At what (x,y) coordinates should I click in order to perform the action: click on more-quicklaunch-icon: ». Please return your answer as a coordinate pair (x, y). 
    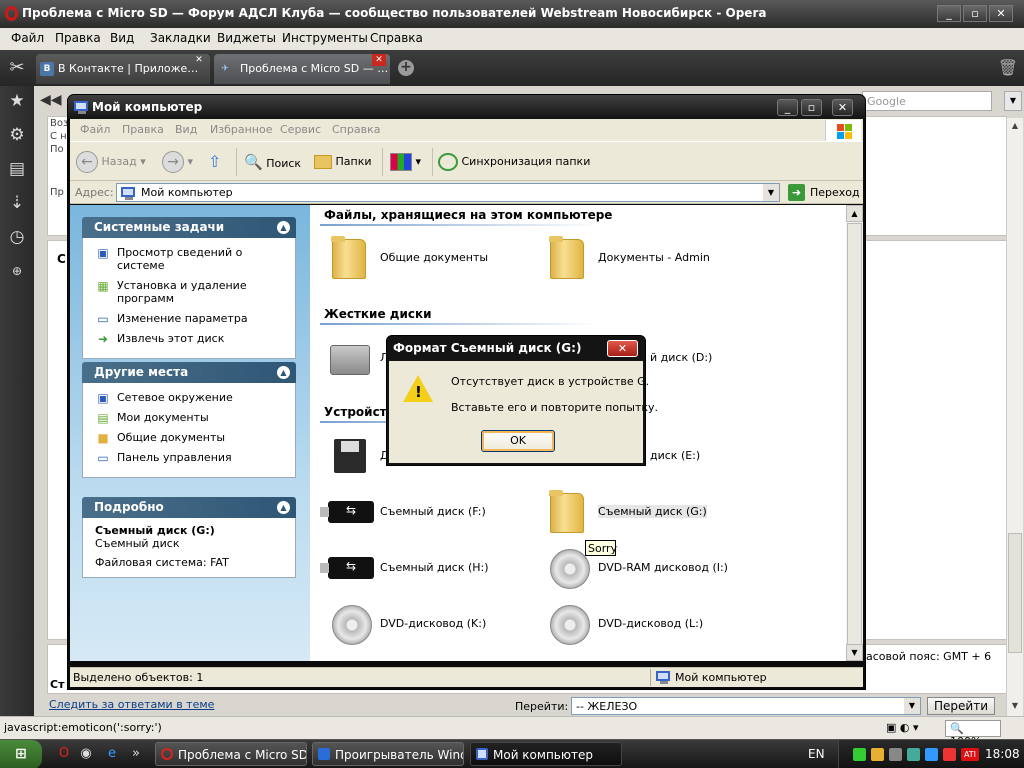
    Looking at the image, I should click on (136, 754).